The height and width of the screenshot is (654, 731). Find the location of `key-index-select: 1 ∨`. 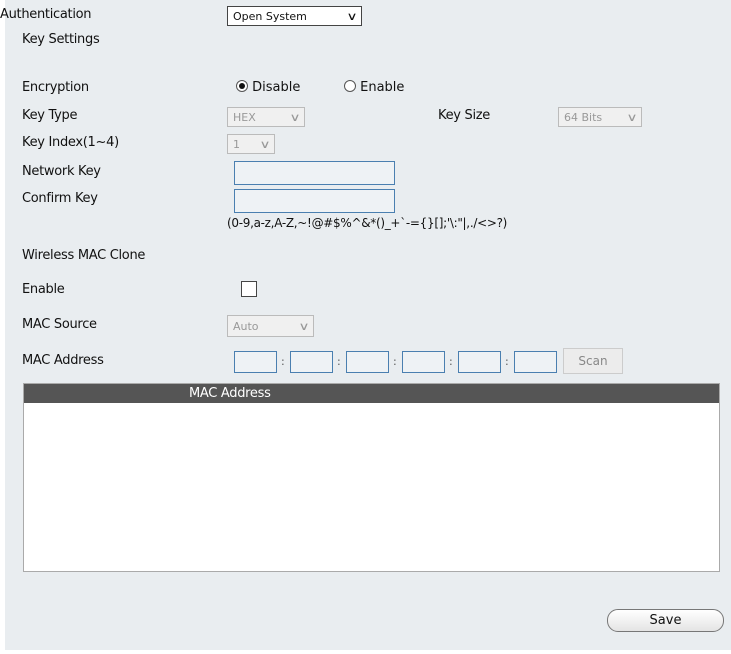

key-index-select: 1 ∨ is located at coordinates (251, 144).